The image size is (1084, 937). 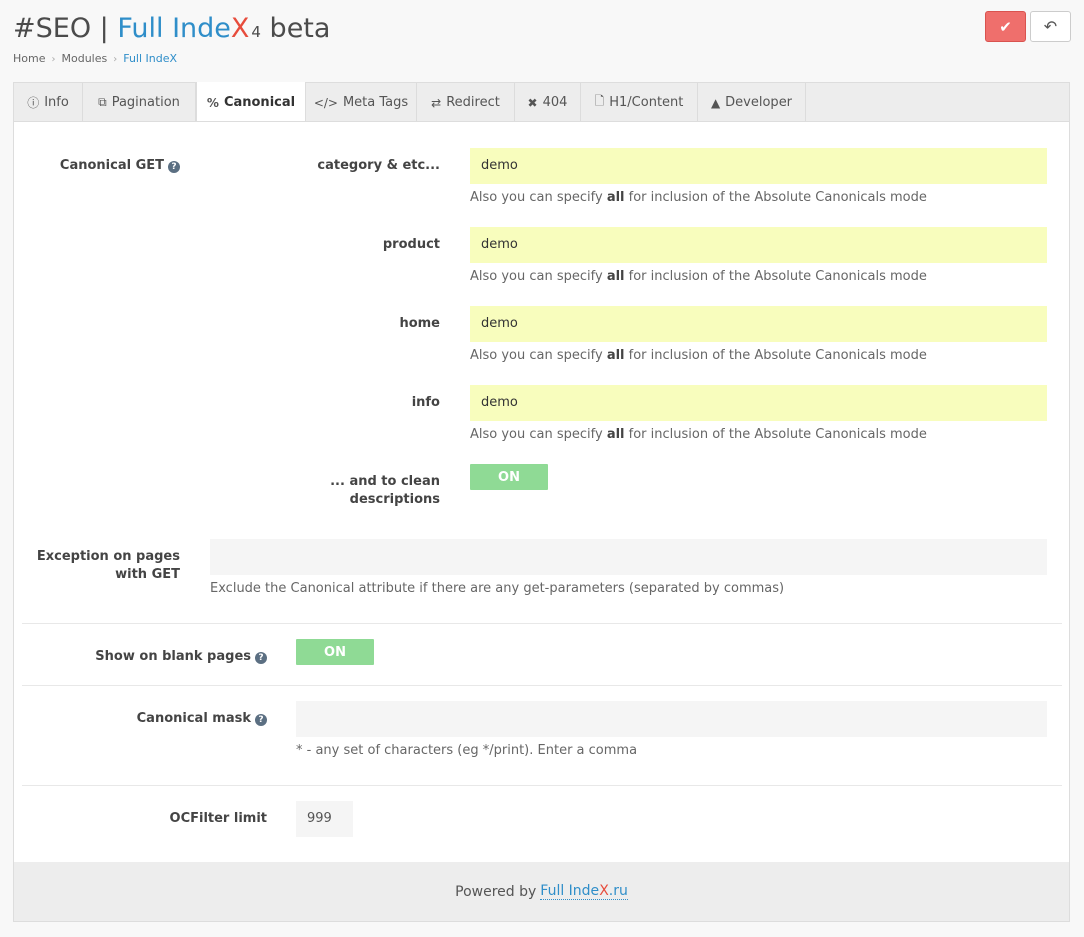 I want to click on category-input: demo, so click(x=758, y=166).